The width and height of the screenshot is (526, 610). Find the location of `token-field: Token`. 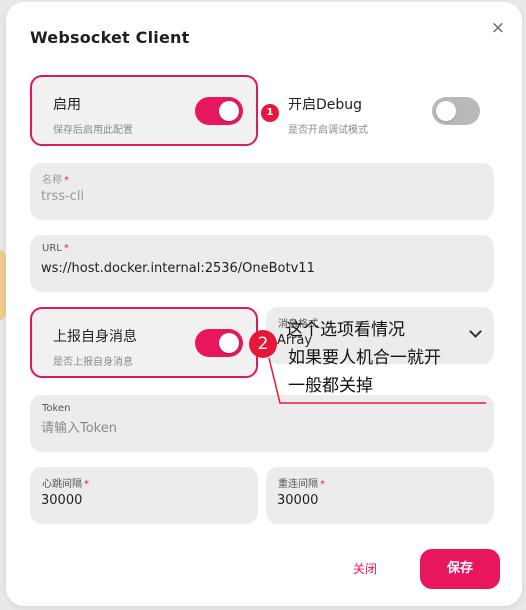

token-field: Token is located at coordinates (262, 423).